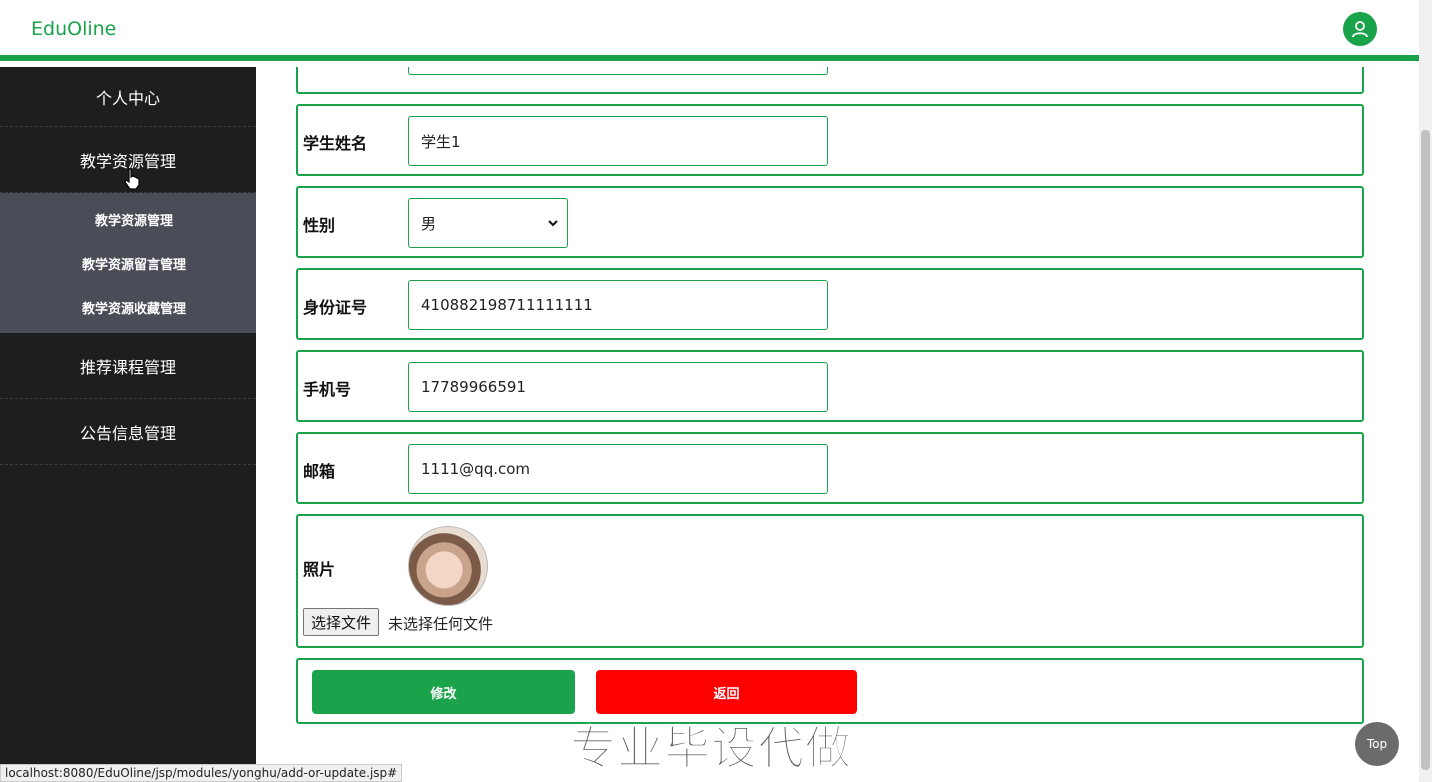 Image resolution: width=1432 pixels, height=782 pixels. Describe the element at coordinates (443, 692) in the screenshot. I see `edit-button: 修改` at that location.